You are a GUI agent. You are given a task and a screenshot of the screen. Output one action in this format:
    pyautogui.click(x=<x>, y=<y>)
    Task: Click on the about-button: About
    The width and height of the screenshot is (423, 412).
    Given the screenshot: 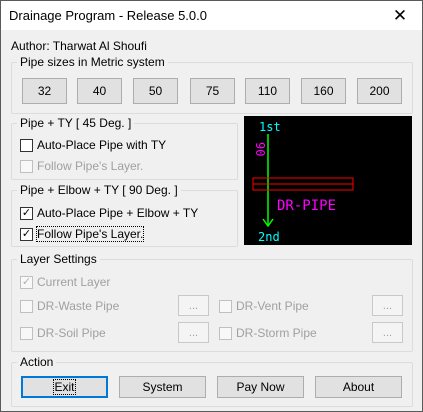 What is the action you would take?
    pyautogui.click(x=358, y=387)
    